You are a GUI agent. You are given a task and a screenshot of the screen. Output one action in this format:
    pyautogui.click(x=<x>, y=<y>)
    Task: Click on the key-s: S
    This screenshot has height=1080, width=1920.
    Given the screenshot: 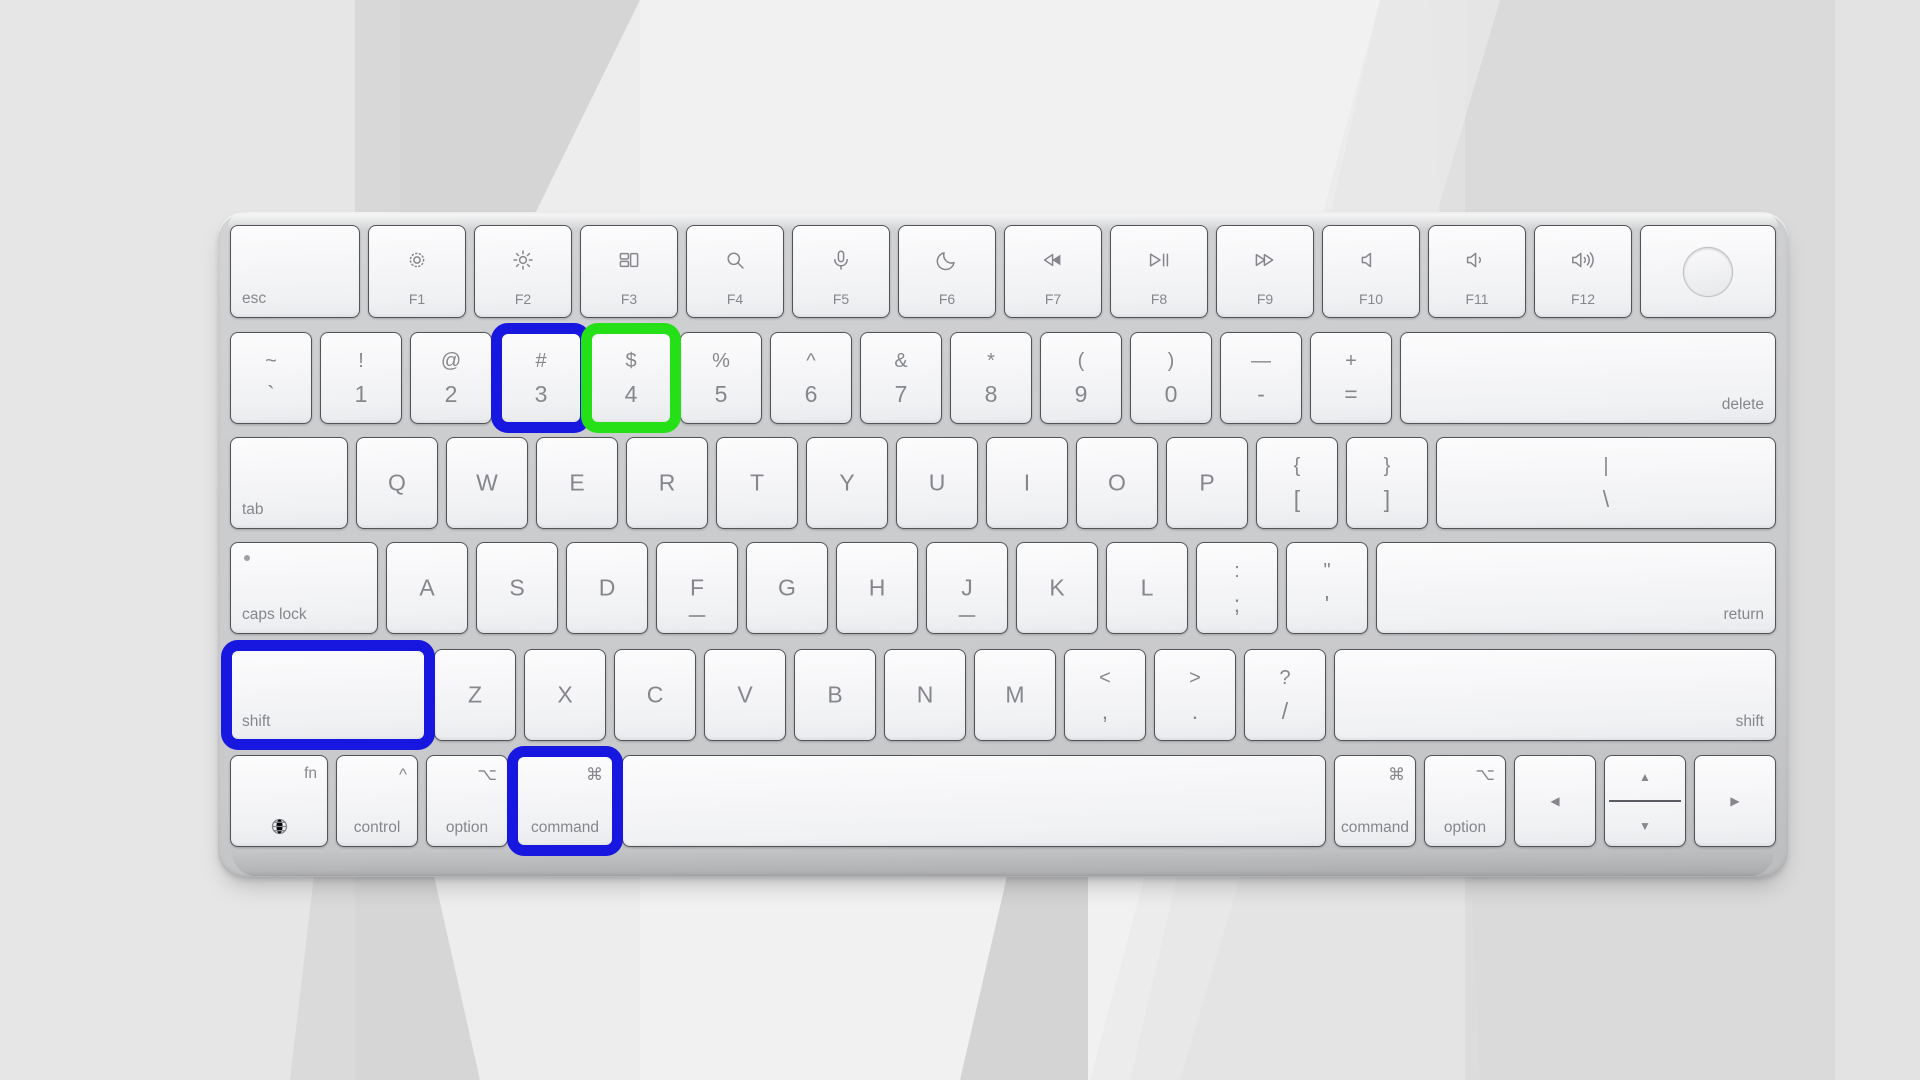 What is the action you would take?
    pyautogui.click(x=517, y=588)
    